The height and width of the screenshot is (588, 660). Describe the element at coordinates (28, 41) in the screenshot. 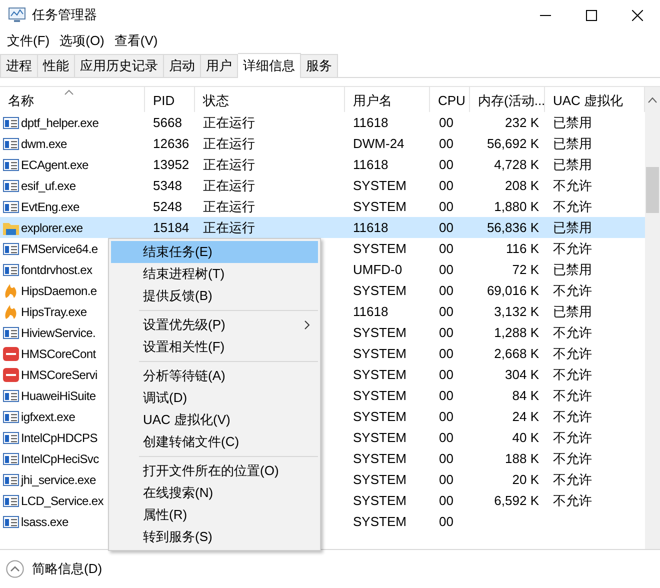

I see `menu-item: 文件(F)` at that location.